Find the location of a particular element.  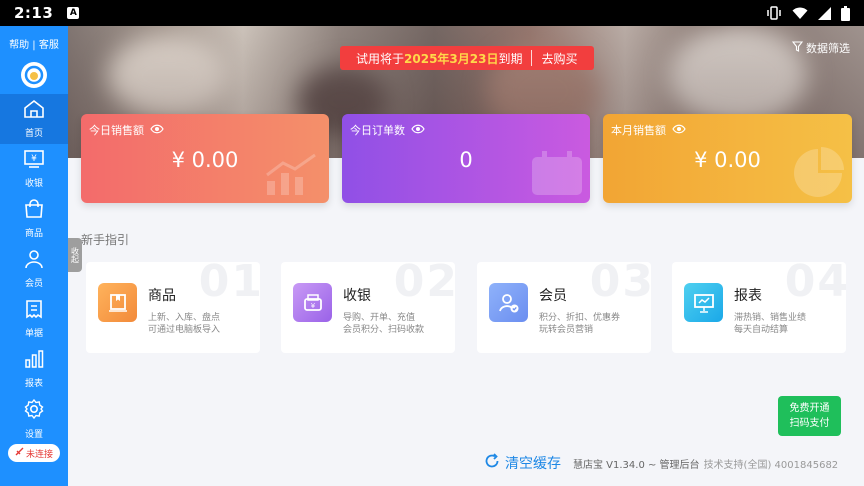

clear-cache-button: 清空缓存 is located at coordinates (522, 463).